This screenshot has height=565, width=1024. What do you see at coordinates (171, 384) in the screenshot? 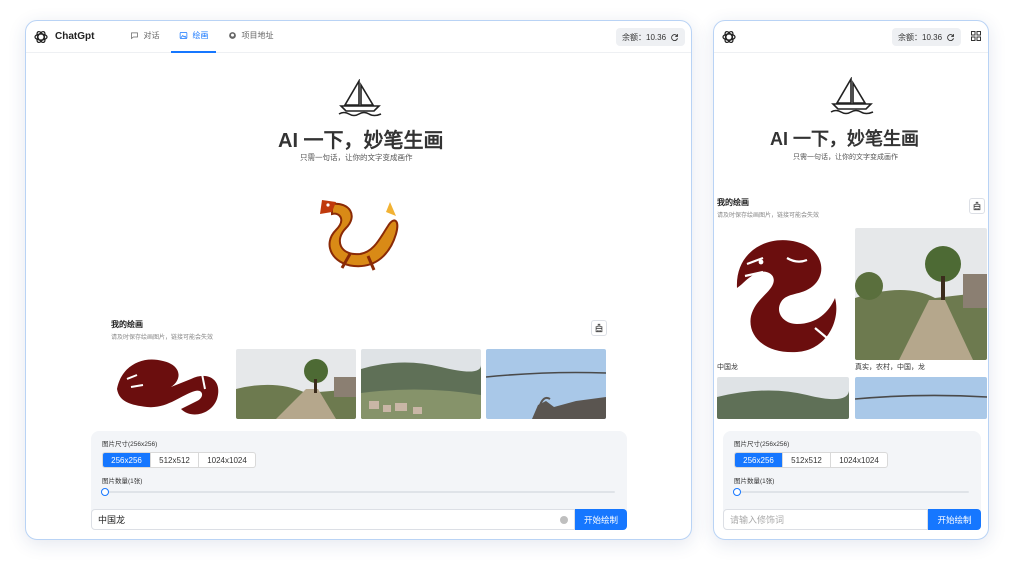
I see `gallery-thumb-dragon` at bounding box center [171, 384].